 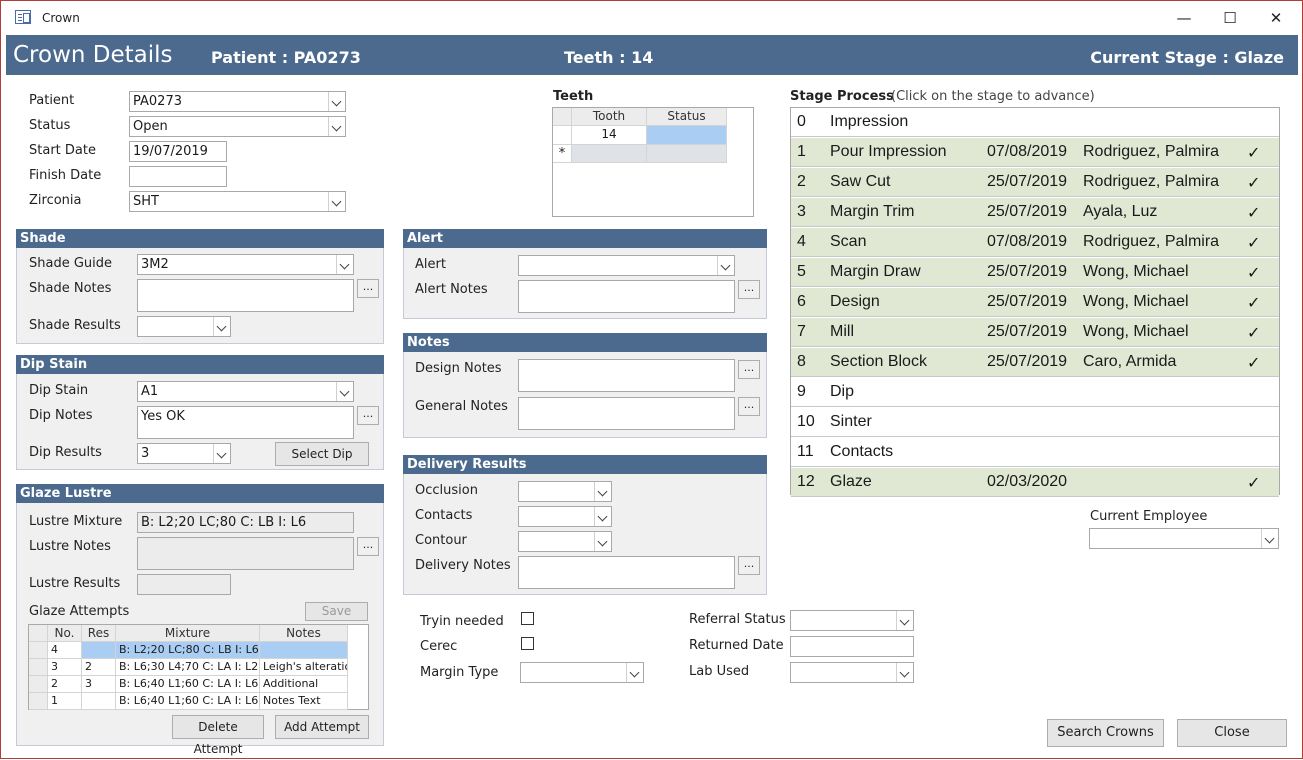 I want to click on status-combo: Open, so click(x=237, y=126).